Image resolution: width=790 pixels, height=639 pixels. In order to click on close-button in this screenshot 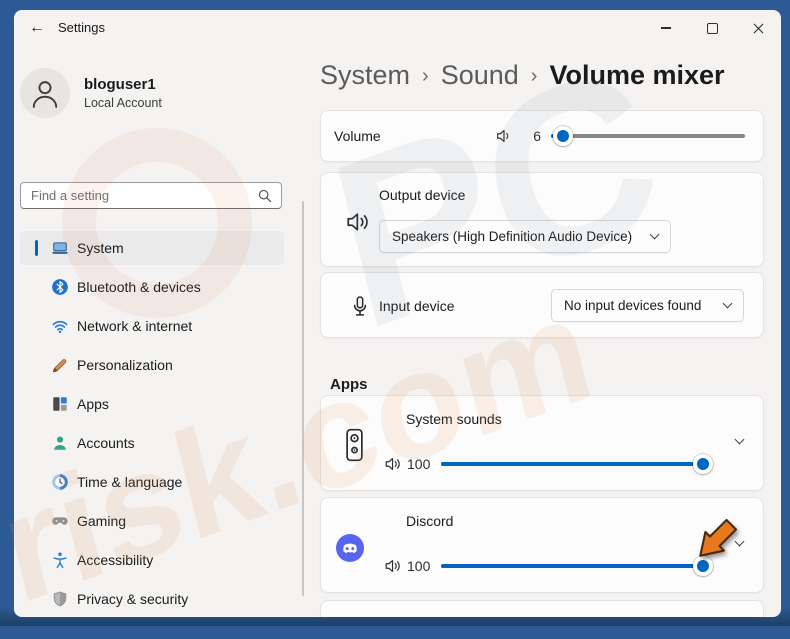, I will do `click(758, 28)`.